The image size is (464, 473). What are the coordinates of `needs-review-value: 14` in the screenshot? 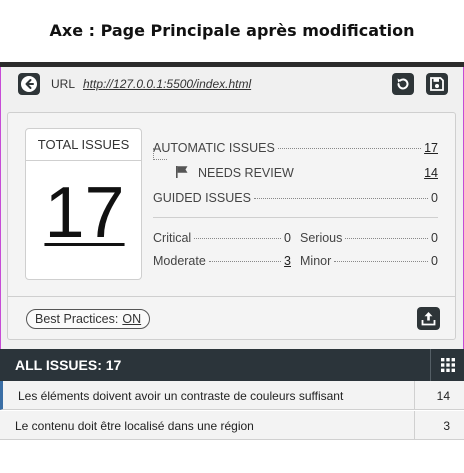 It's located at (431, 173).